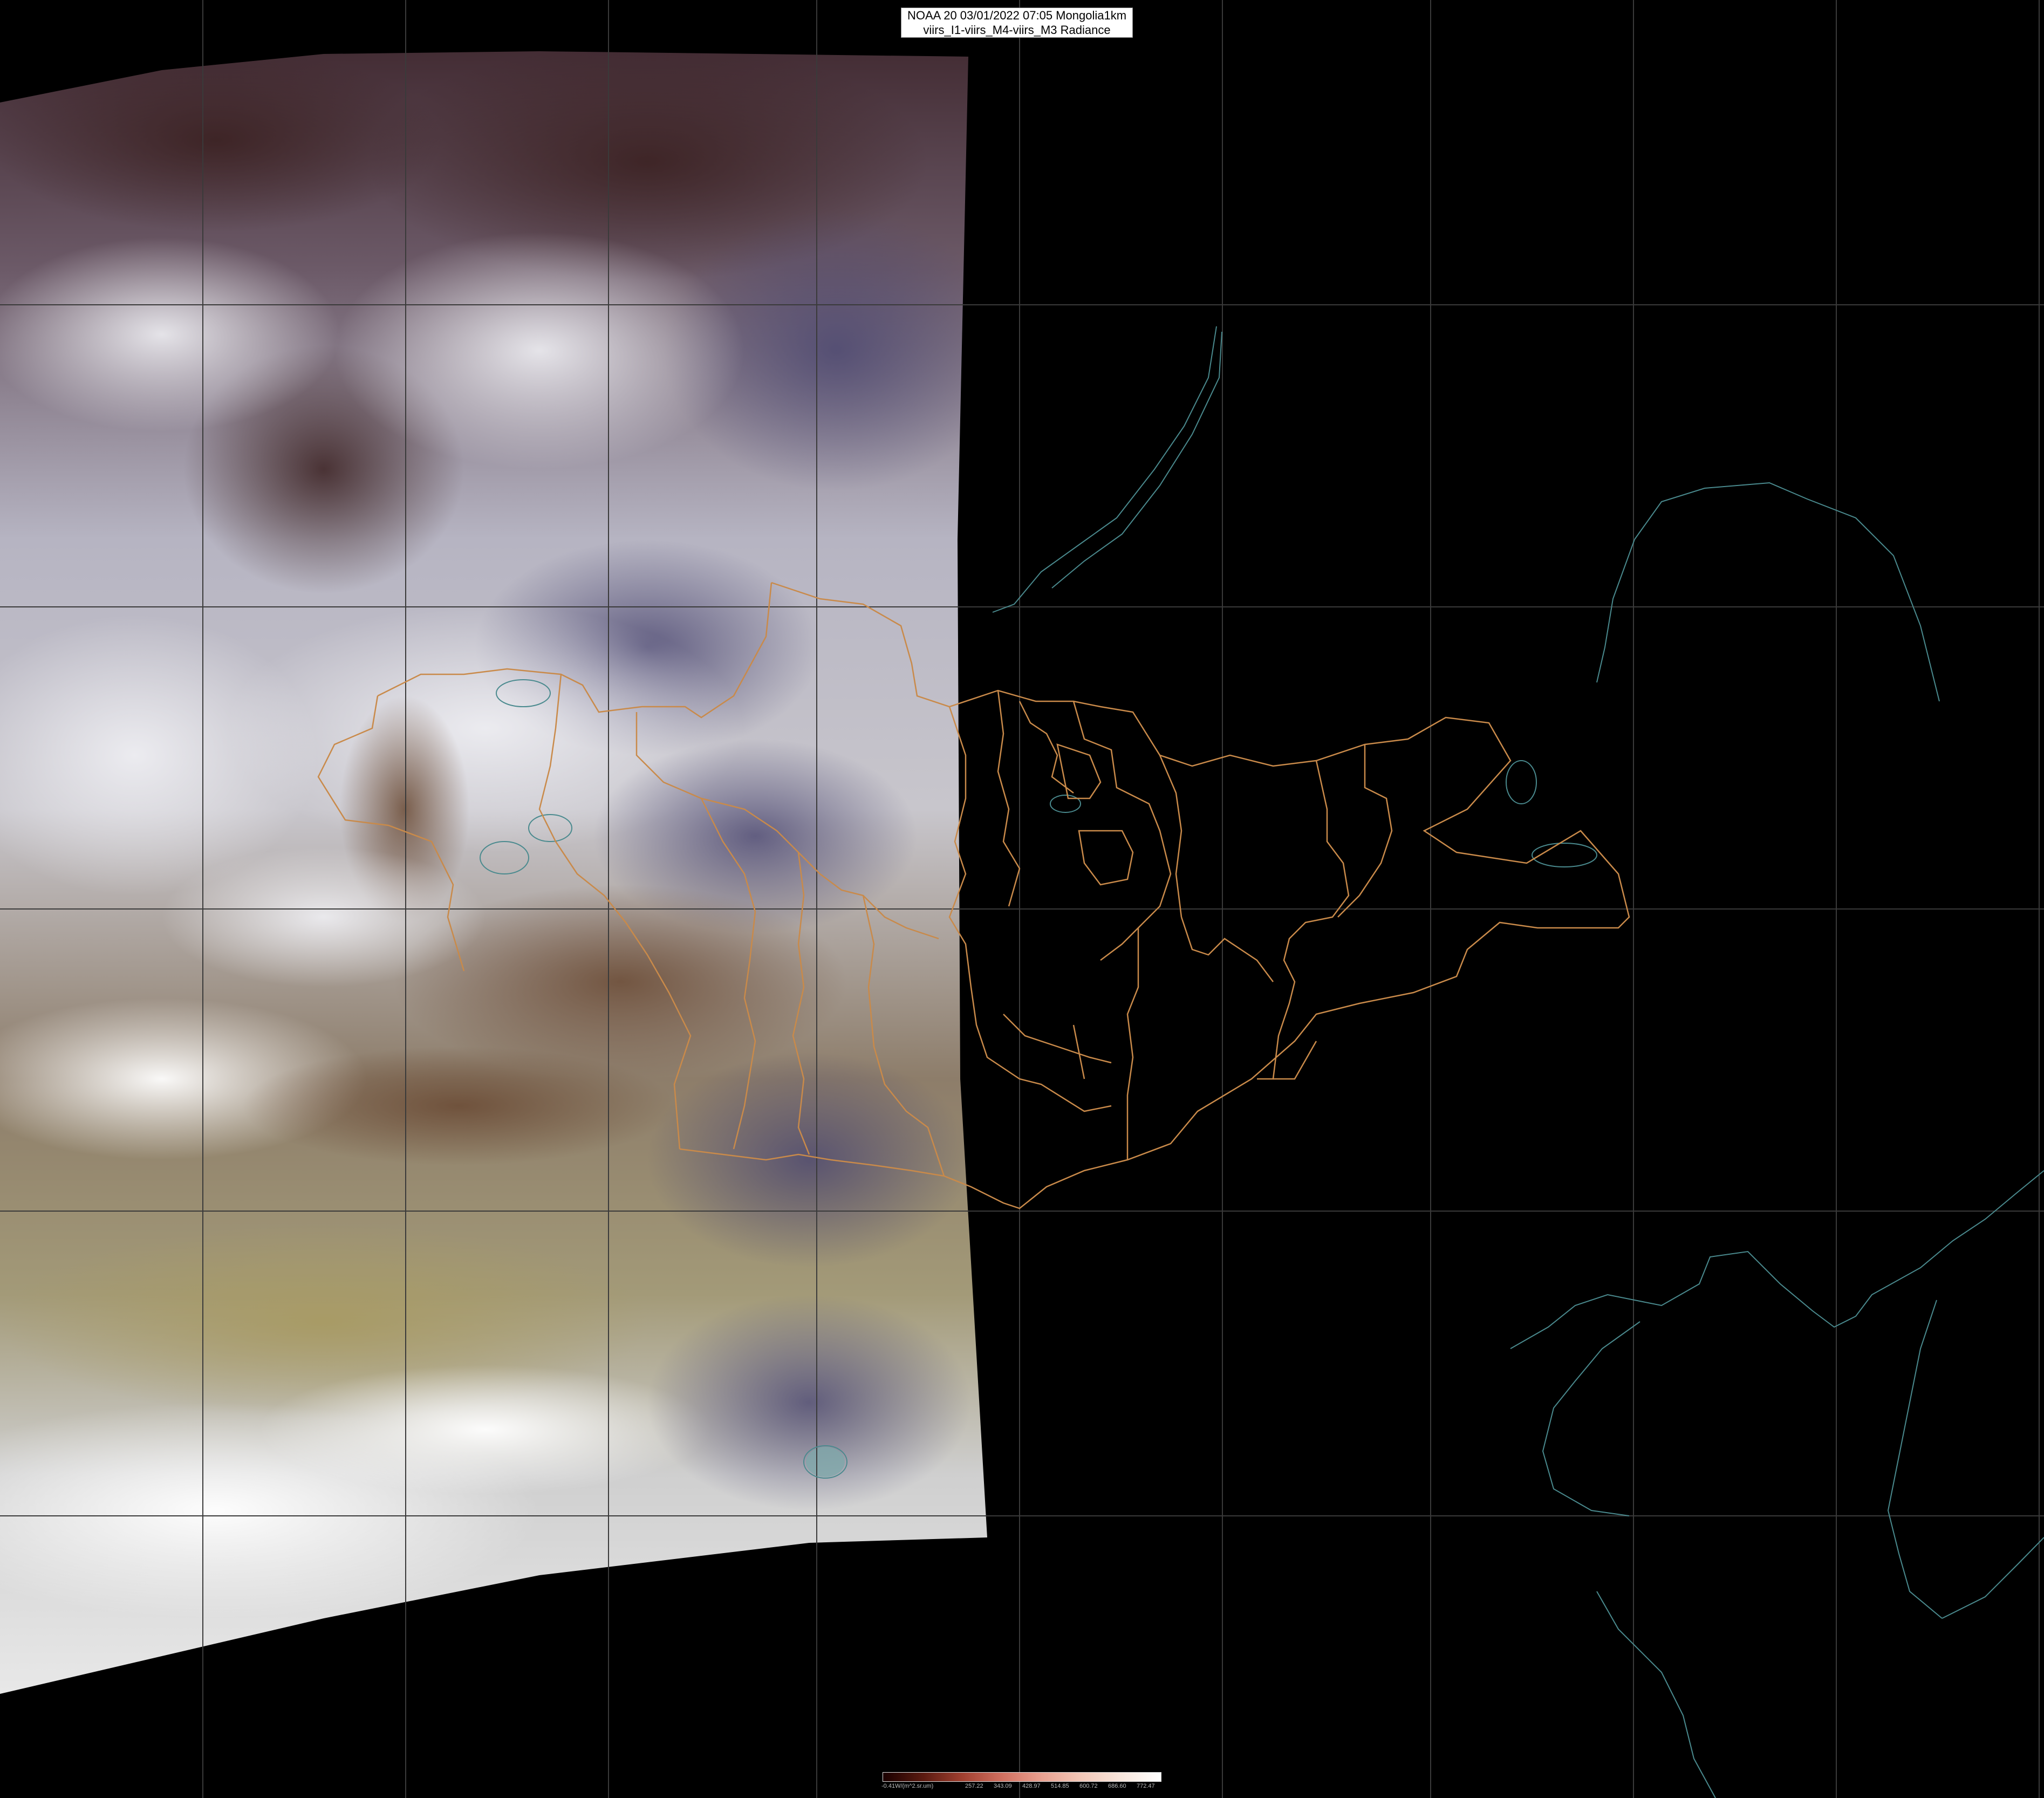 Image resolution: width=2044 pixels, height=1798 pixels. What do you see at coordinates (1117, 1786) in the screenshot?
I see `colorbar-label: 686.60` at bounding box center [1117, 1786].